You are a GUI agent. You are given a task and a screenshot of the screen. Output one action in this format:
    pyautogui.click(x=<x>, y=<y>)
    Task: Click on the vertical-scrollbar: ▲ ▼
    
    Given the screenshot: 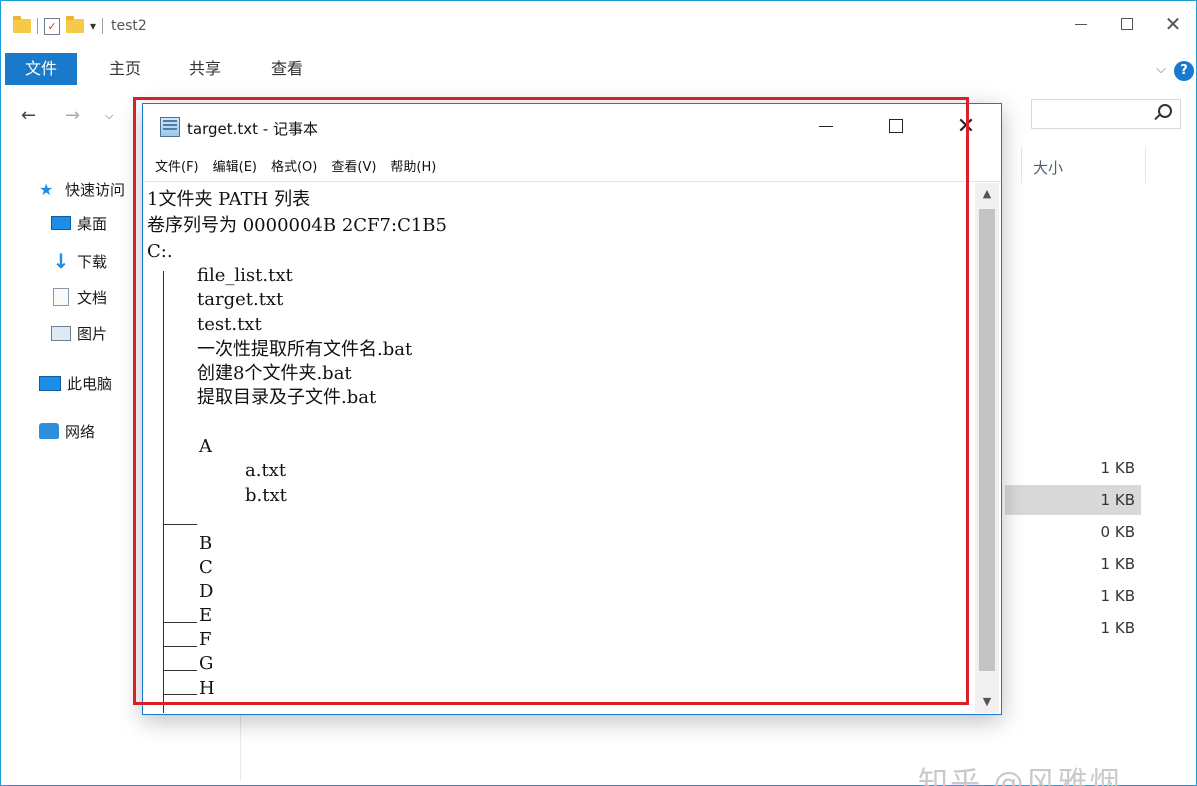 What is the action you would take?
    pyautogui.click(x=987, y=448)
    